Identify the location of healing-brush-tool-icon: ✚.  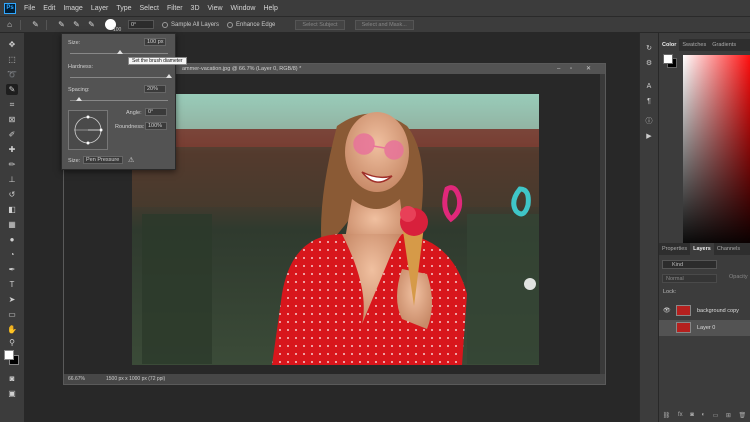
(12, 149).